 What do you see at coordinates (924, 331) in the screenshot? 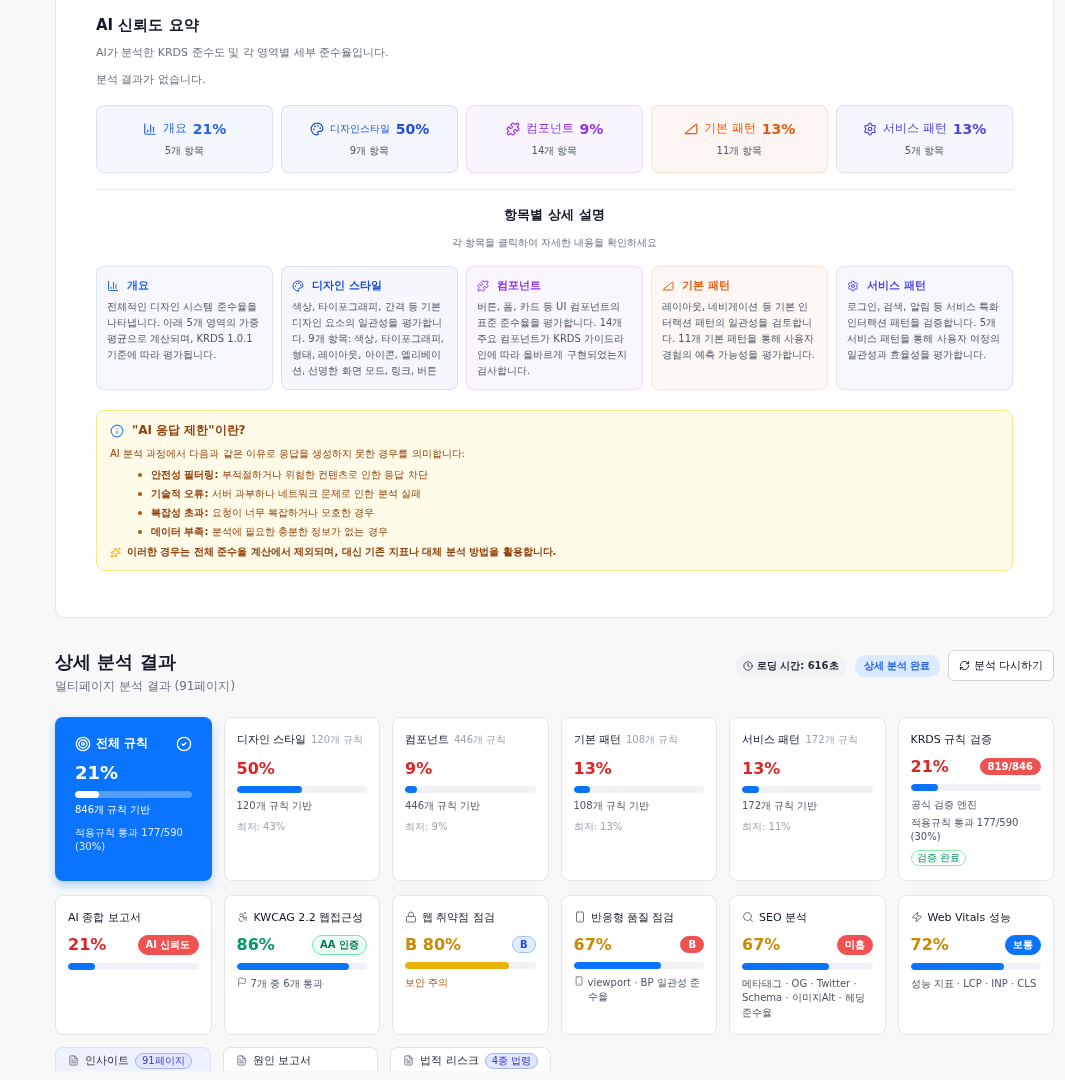
I see `card-description: 로그인, 검색, 알림 등 서비스 특화 인터랙션 패턴을 검증합니다. 5개 서비스 패턴을 통해 사용자 여정의 일관성과 효율성을 평가합니다.` at bounding box center [924, 331].